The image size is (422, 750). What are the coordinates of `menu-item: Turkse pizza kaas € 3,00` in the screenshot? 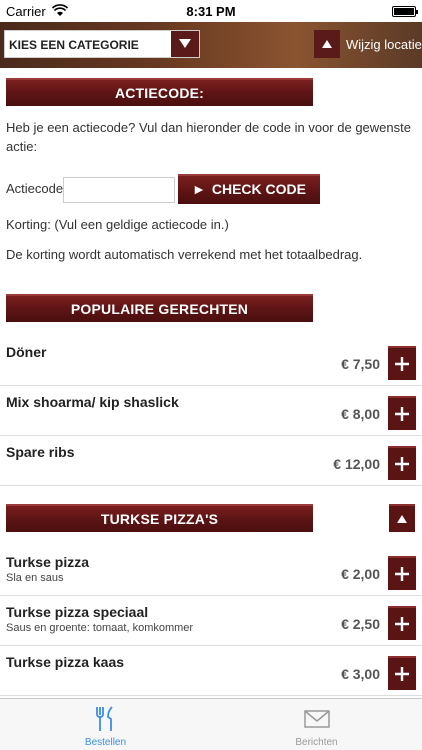 It's located at (211, 671).